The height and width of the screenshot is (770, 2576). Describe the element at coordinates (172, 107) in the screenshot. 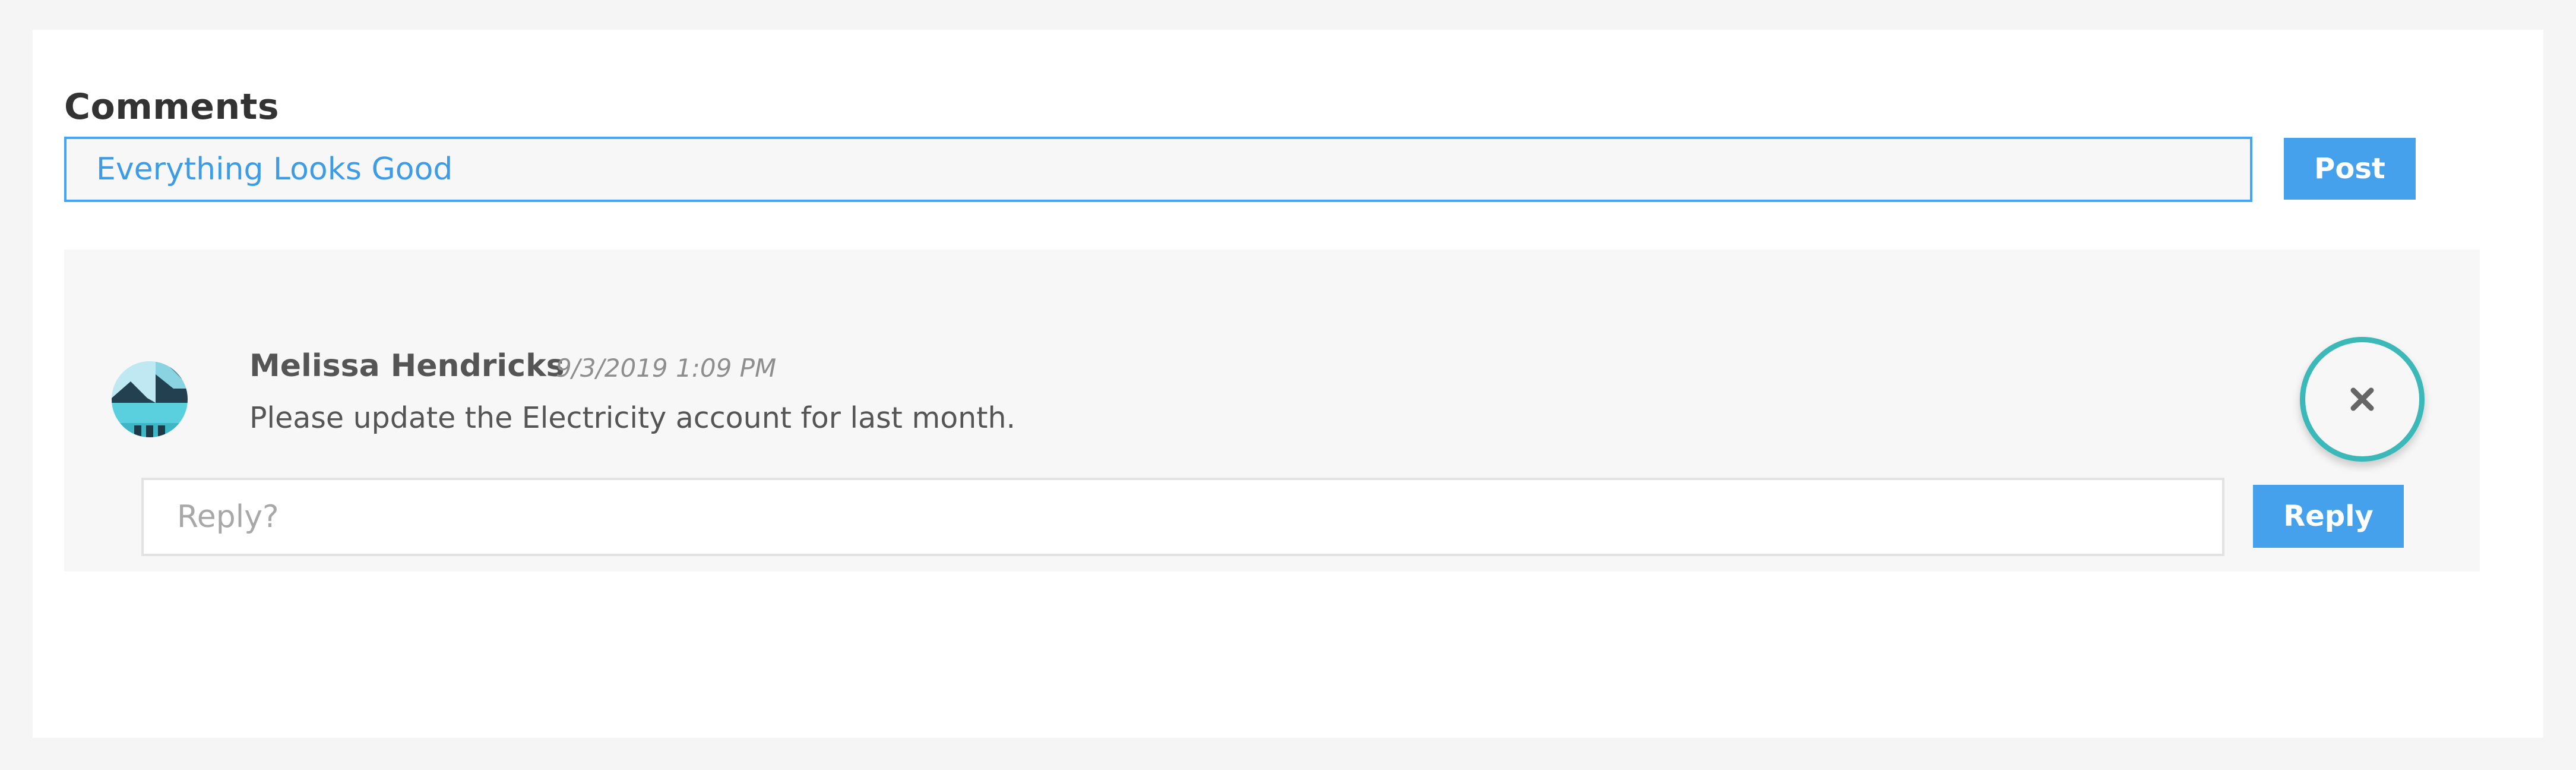

I see `comments-heading: Comments` at that location.